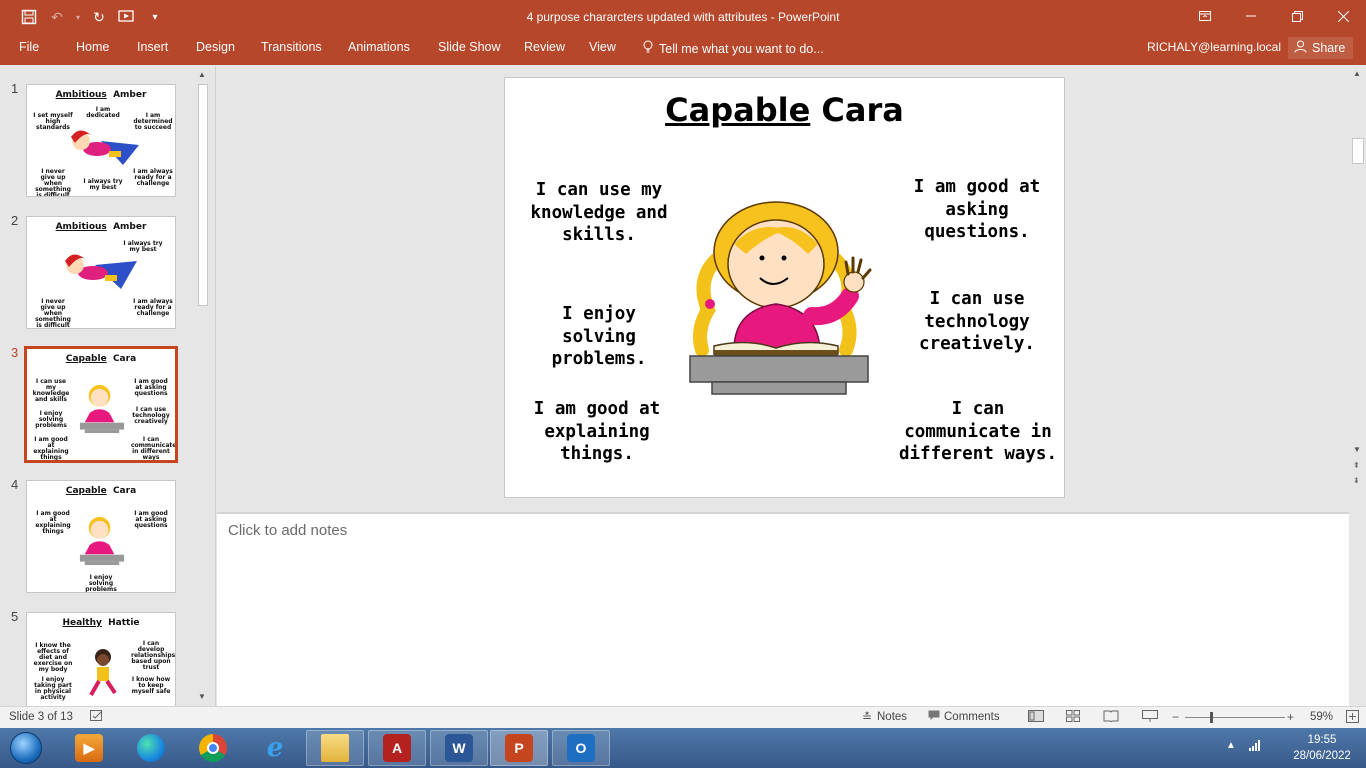  What do you see at coordinates (599, 337) in the screenshot?
I see `slide-text-left-2: I enjoy solving problems.` at bounding box center [599, 337].